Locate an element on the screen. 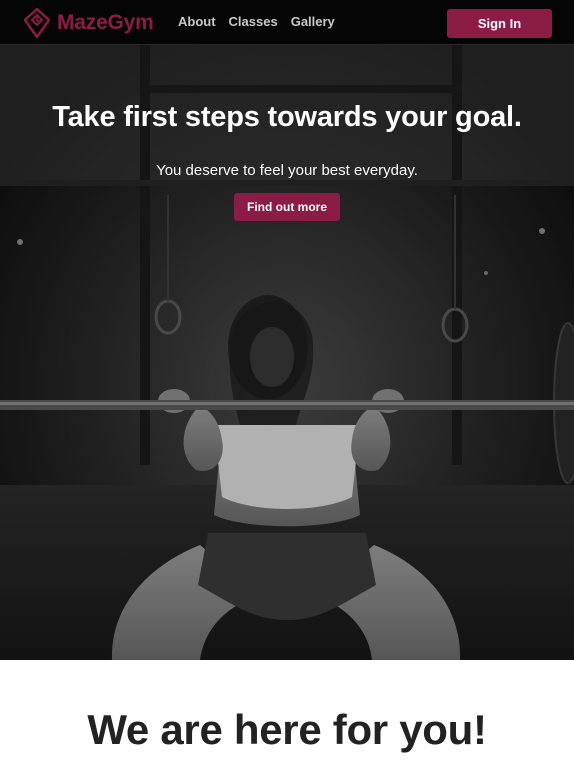 The width and height of the screenshot is (574, 768). nav-links: About Classes Gallery is located at coordinates (263, 21).